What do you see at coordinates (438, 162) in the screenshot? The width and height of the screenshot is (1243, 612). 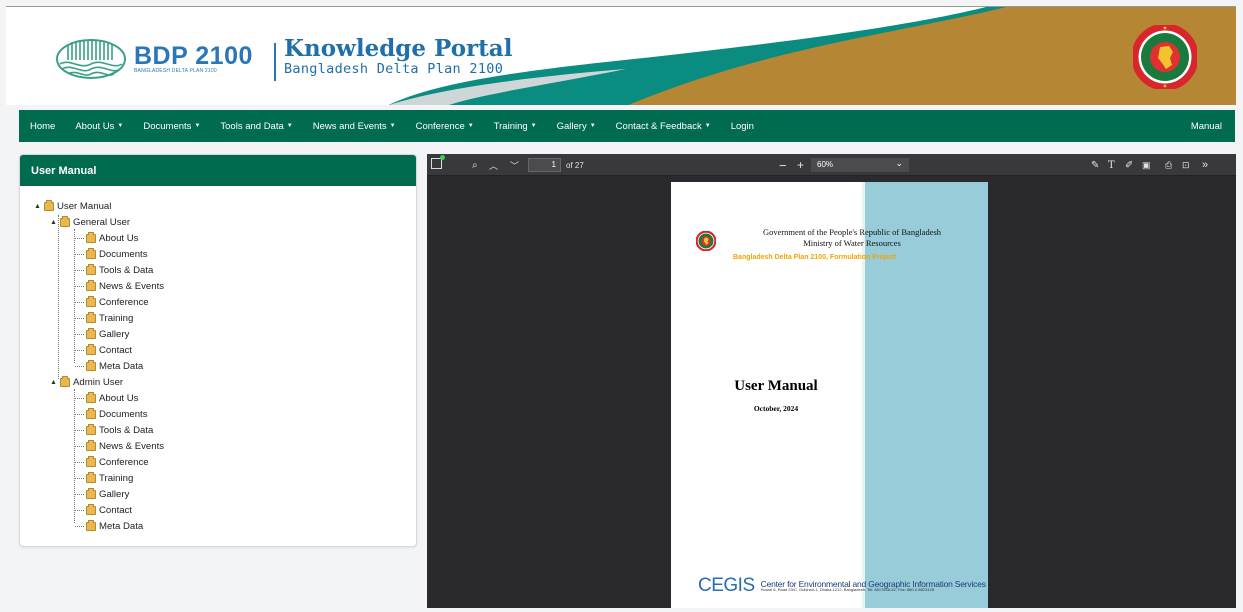 I see `sidebar-toggle-icon` at bounding box center [438, 162].